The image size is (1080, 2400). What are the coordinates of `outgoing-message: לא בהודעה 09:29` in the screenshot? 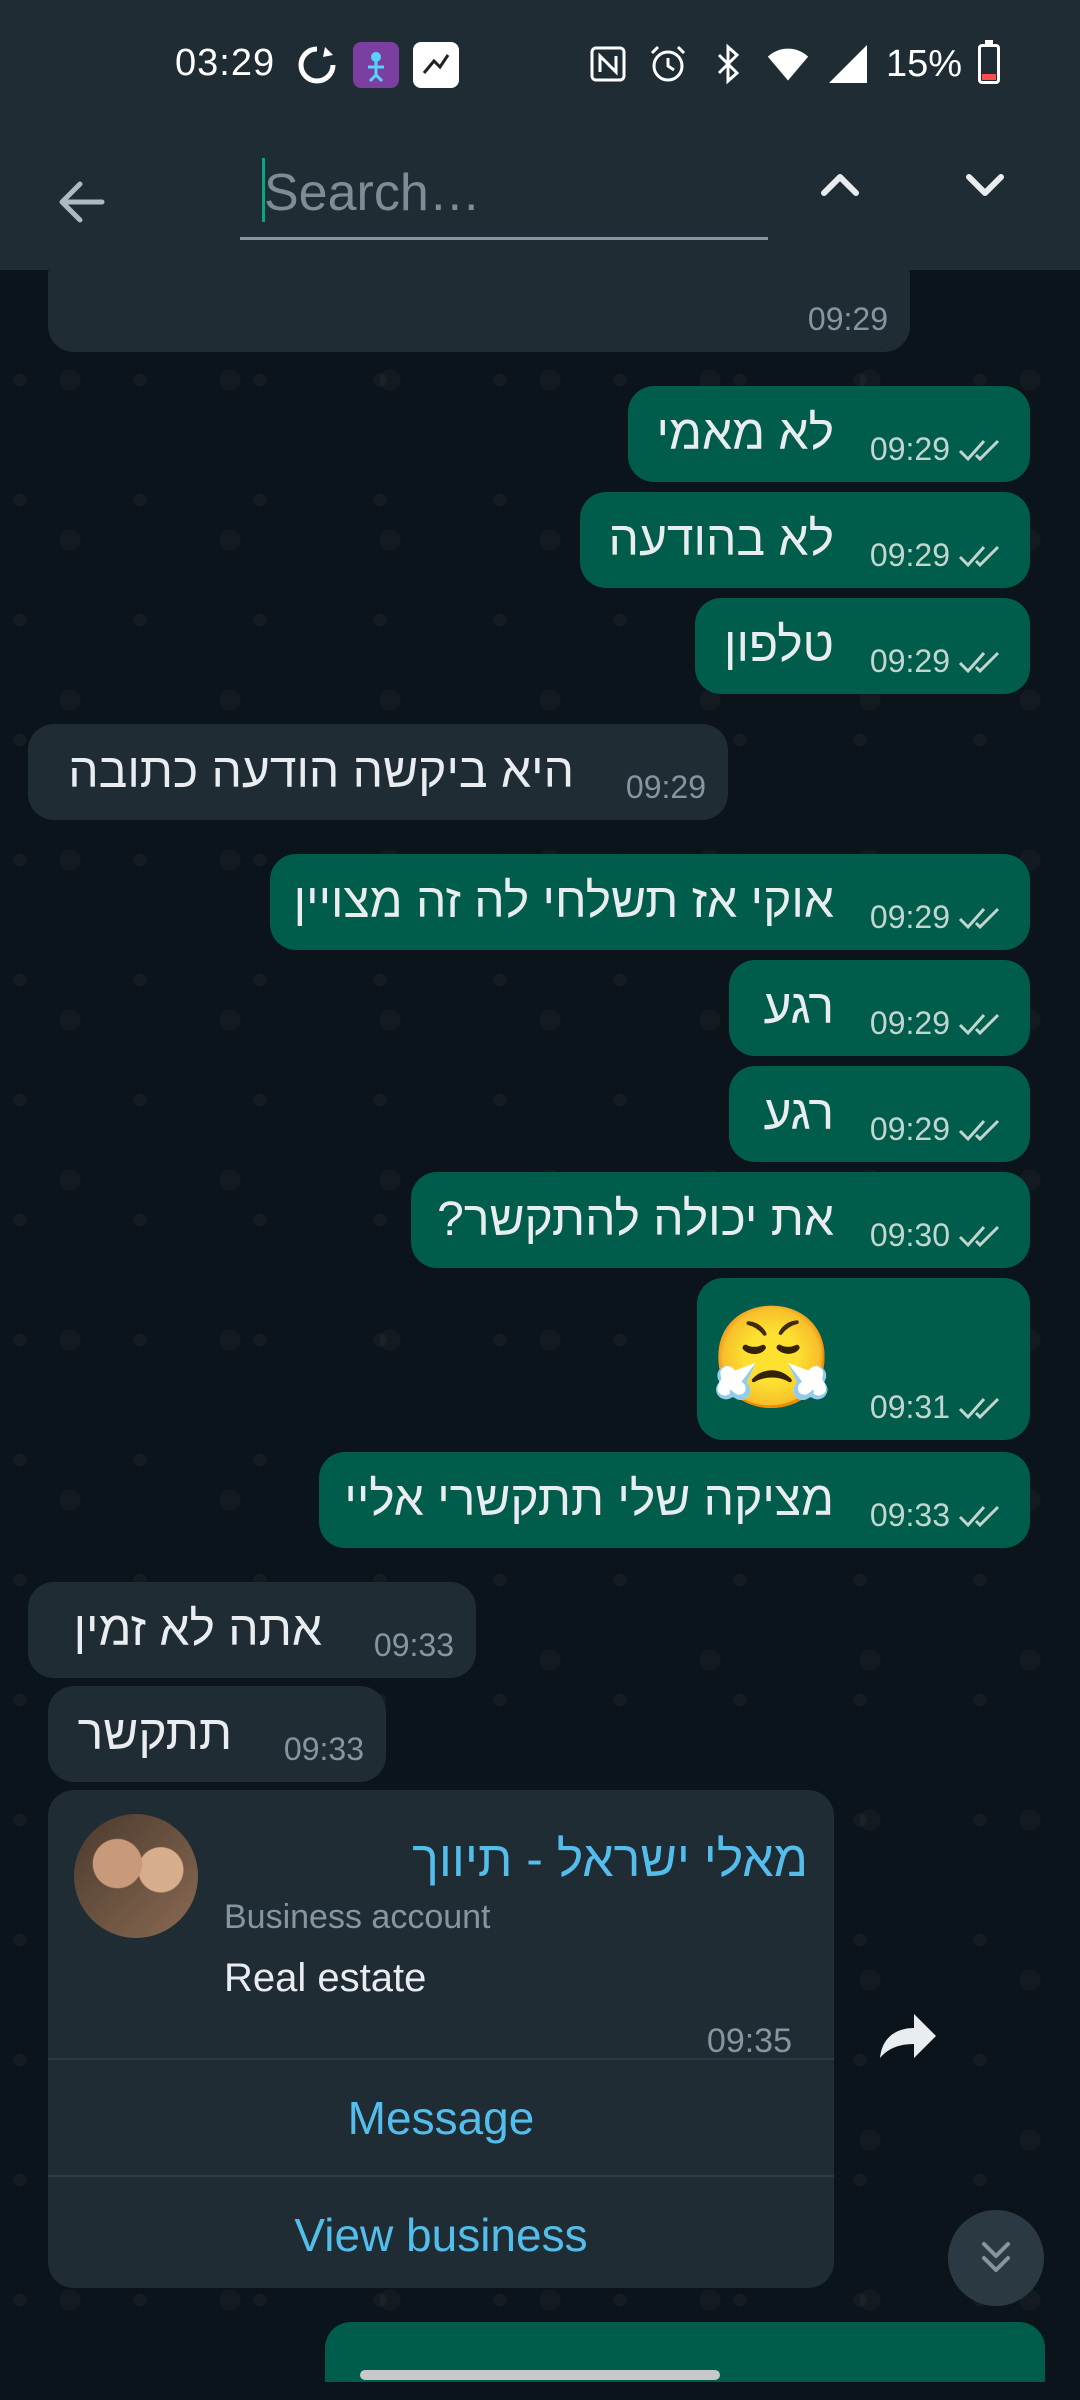 It's located at (805, 540).